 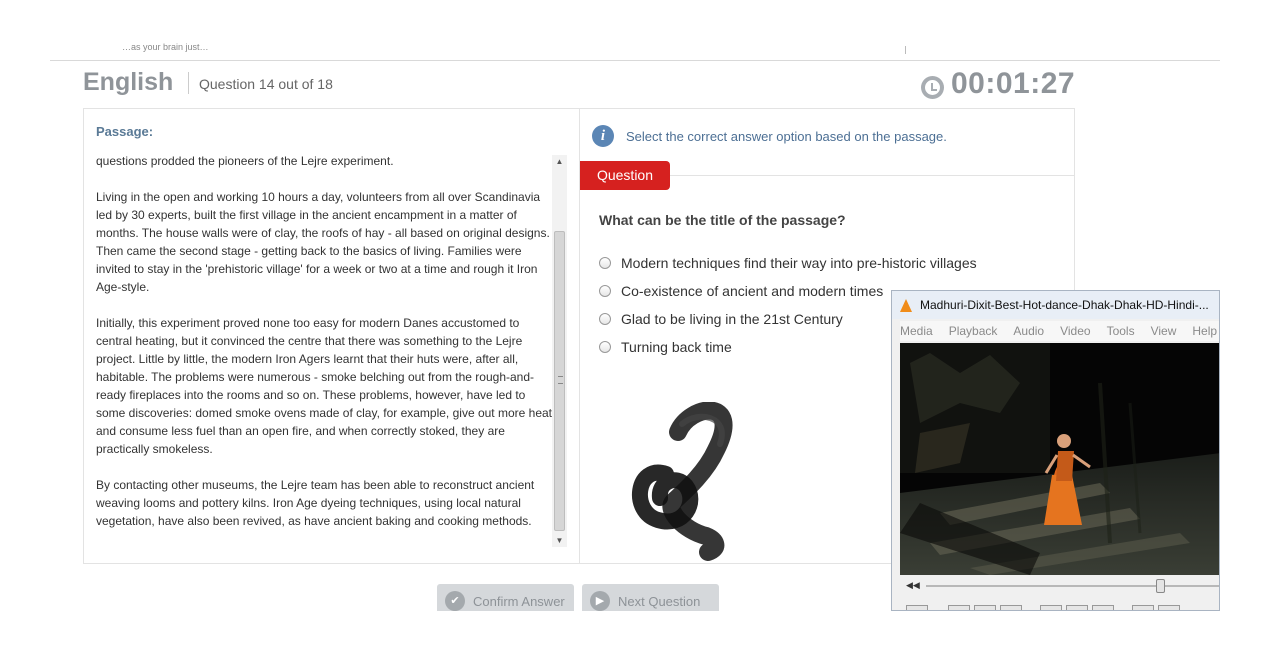 What do you see at coordinates (1169, 607) in the screenshot?
I see `shuffle-icon` at bounding box center [1169, 607].